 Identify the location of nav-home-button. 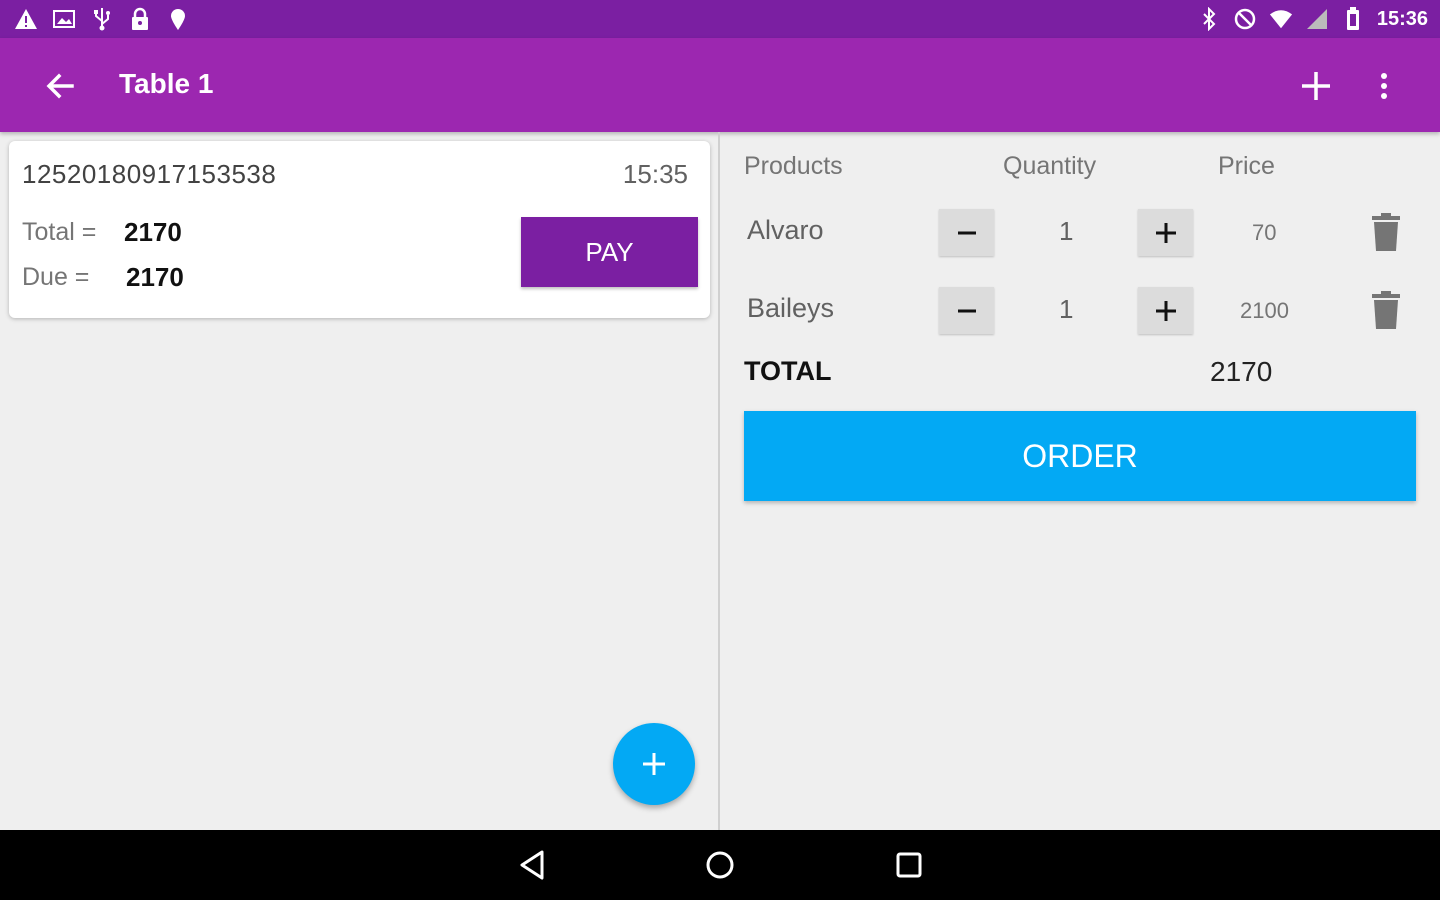
(720, 865).